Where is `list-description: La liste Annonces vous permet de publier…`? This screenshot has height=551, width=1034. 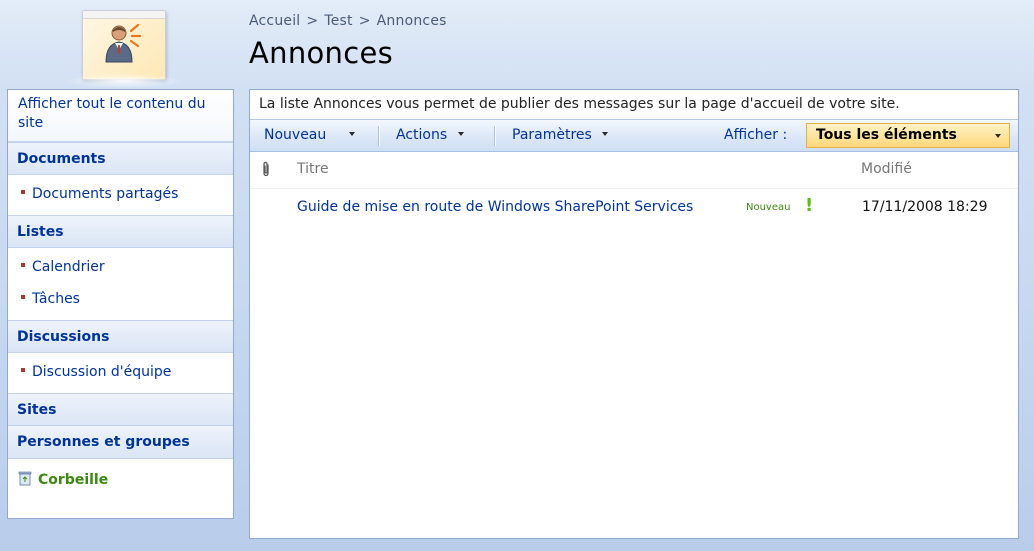 list-description: La liste Annonces vous permet de publier… is located at coordinates (579, 104).